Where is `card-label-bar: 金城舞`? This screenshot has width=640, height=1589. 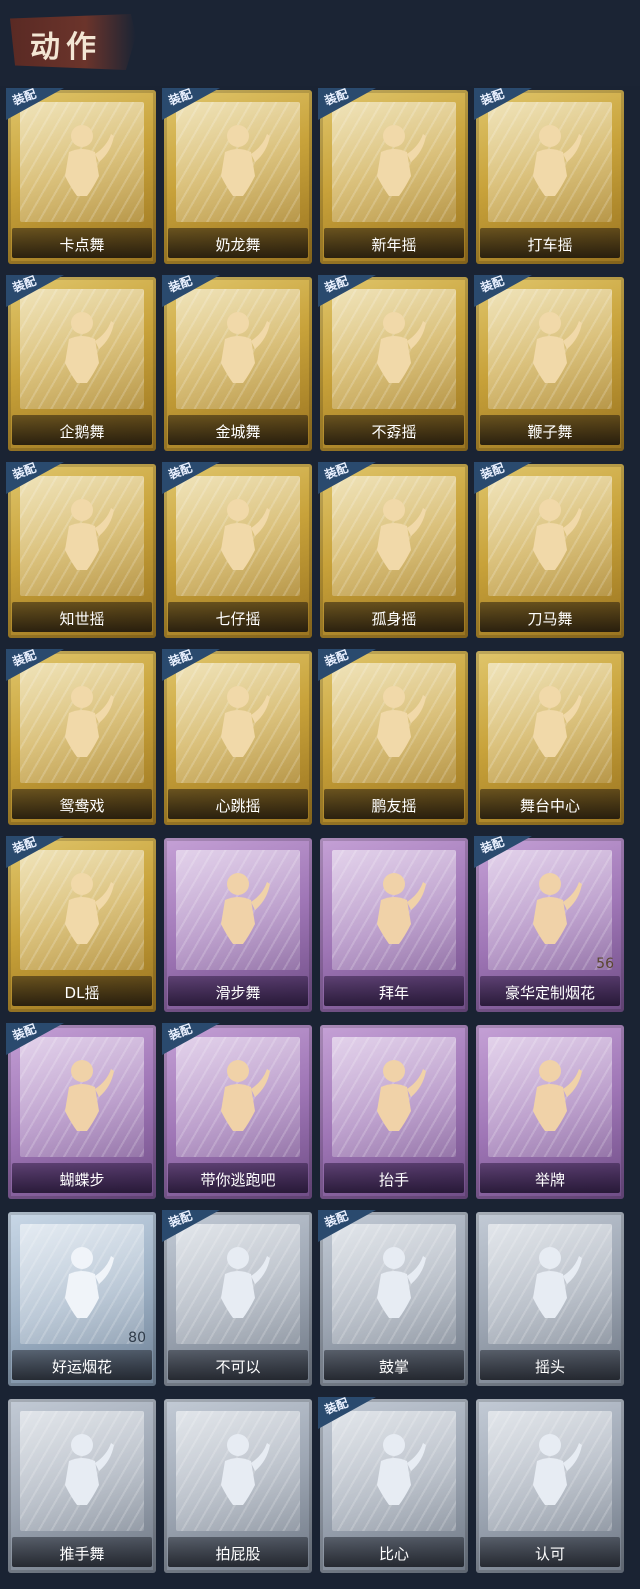
card-label-bar: 金城舞 is located at coordinates (238, 430).